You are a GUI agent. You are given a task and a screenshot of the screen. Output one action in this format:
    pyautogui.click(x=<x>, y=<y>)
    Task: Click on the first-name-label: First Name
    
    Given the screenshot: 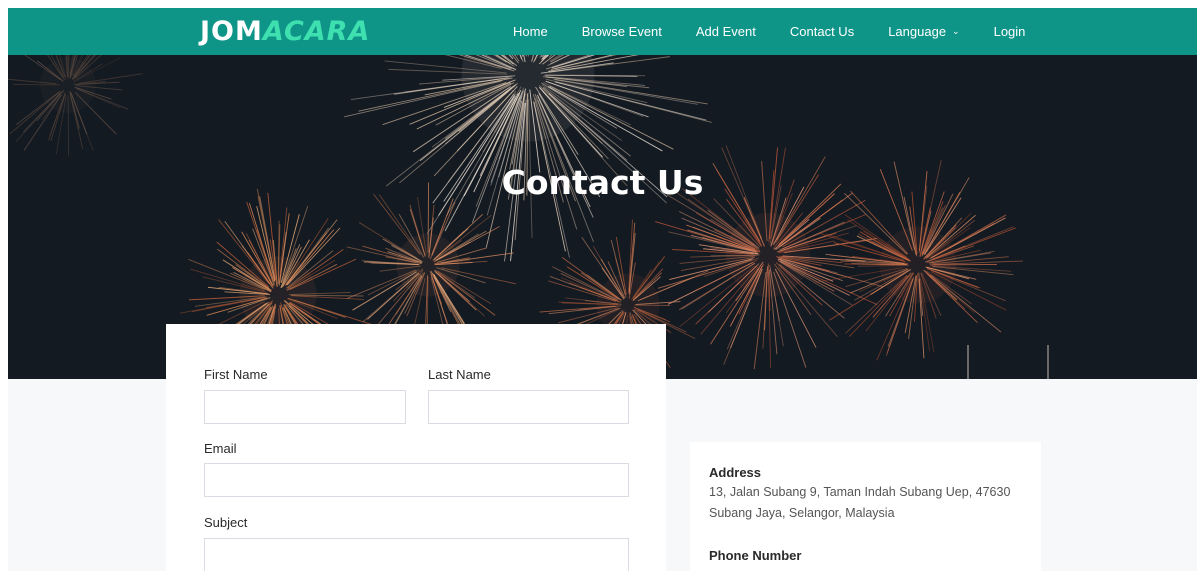 What is the action you would take?
    pyautogui.click(x=236, y=374)
    